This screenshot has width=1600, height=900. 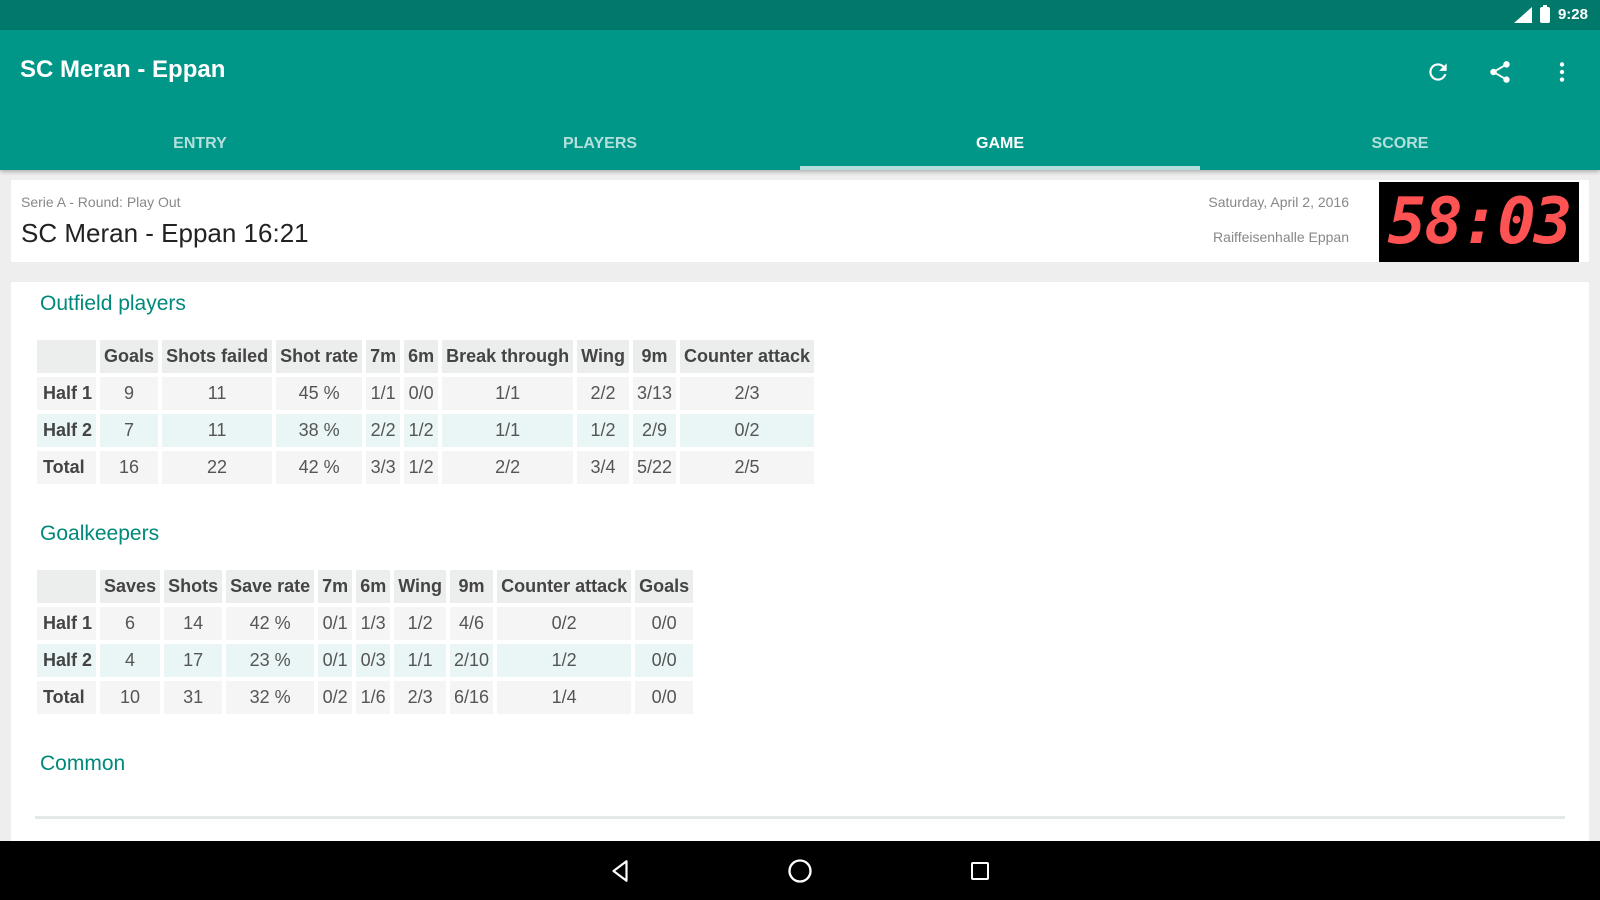 What do you see at coordinates (373, 660) in the screenshot?
I see `table-cell: 0/3` at bounding box center [373, 660].